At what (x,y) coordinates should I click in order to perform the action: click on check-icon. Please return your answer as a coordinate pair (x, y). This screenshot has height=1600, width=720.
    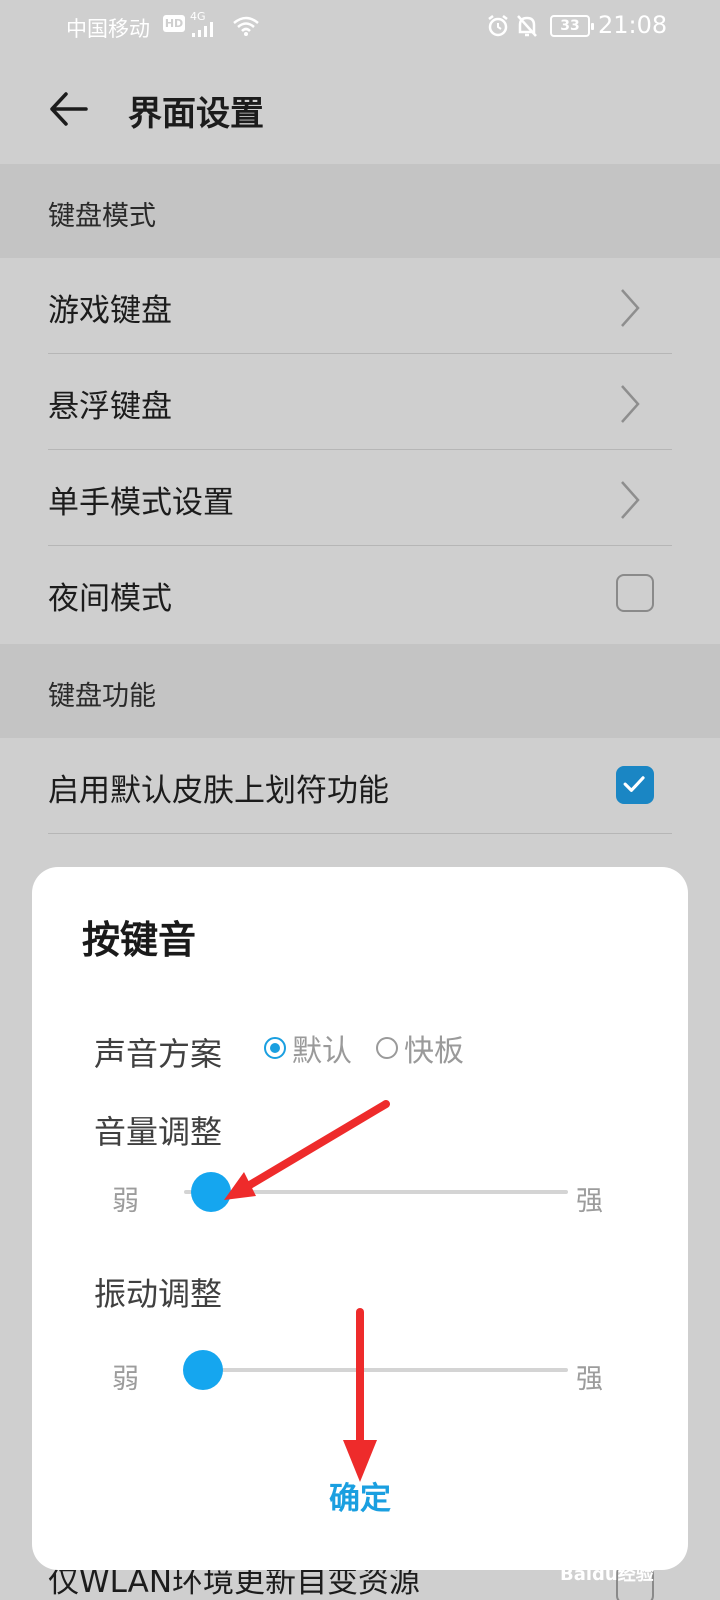
    Looking at the image, I should click on (634, 784).